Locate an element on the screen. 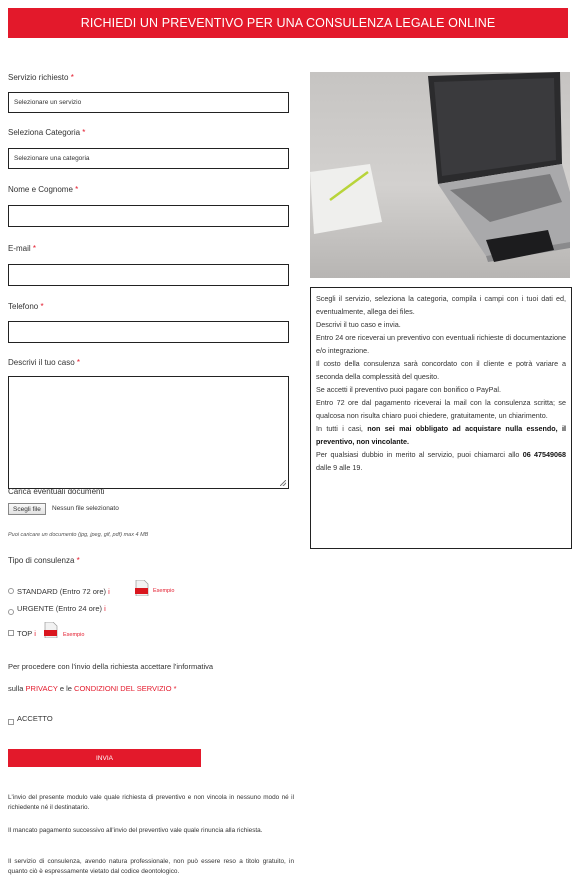 The image size is (576, 888). type-label: Tipo di consulenza * is located at coordinates (44, 560).